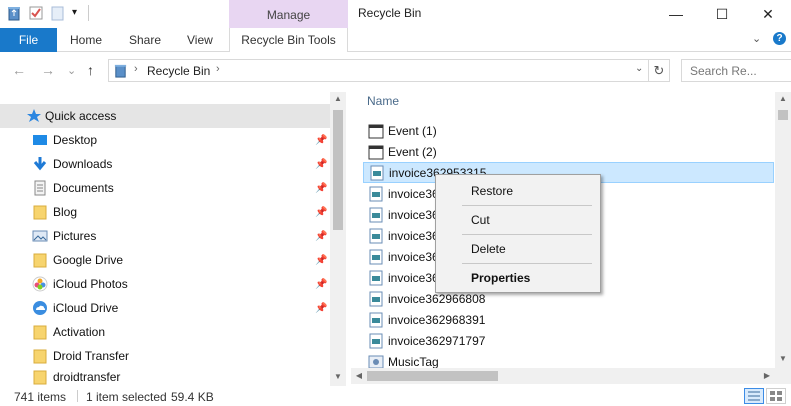  I want to click on sidebar-item-activation: Activation, so click(165, 332).